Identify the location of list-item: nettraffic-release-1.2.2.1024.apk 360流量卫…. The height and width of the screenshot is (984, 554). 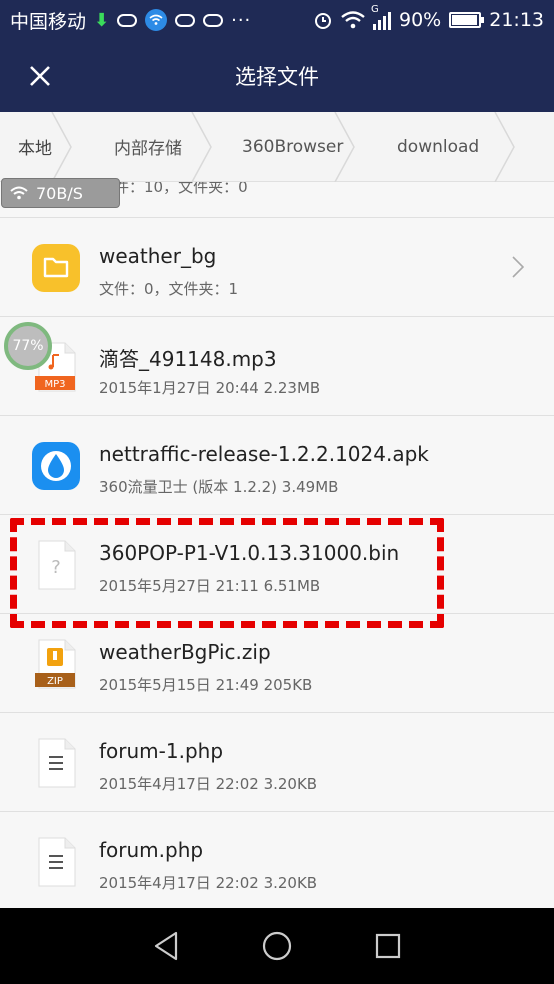
(277, 465).